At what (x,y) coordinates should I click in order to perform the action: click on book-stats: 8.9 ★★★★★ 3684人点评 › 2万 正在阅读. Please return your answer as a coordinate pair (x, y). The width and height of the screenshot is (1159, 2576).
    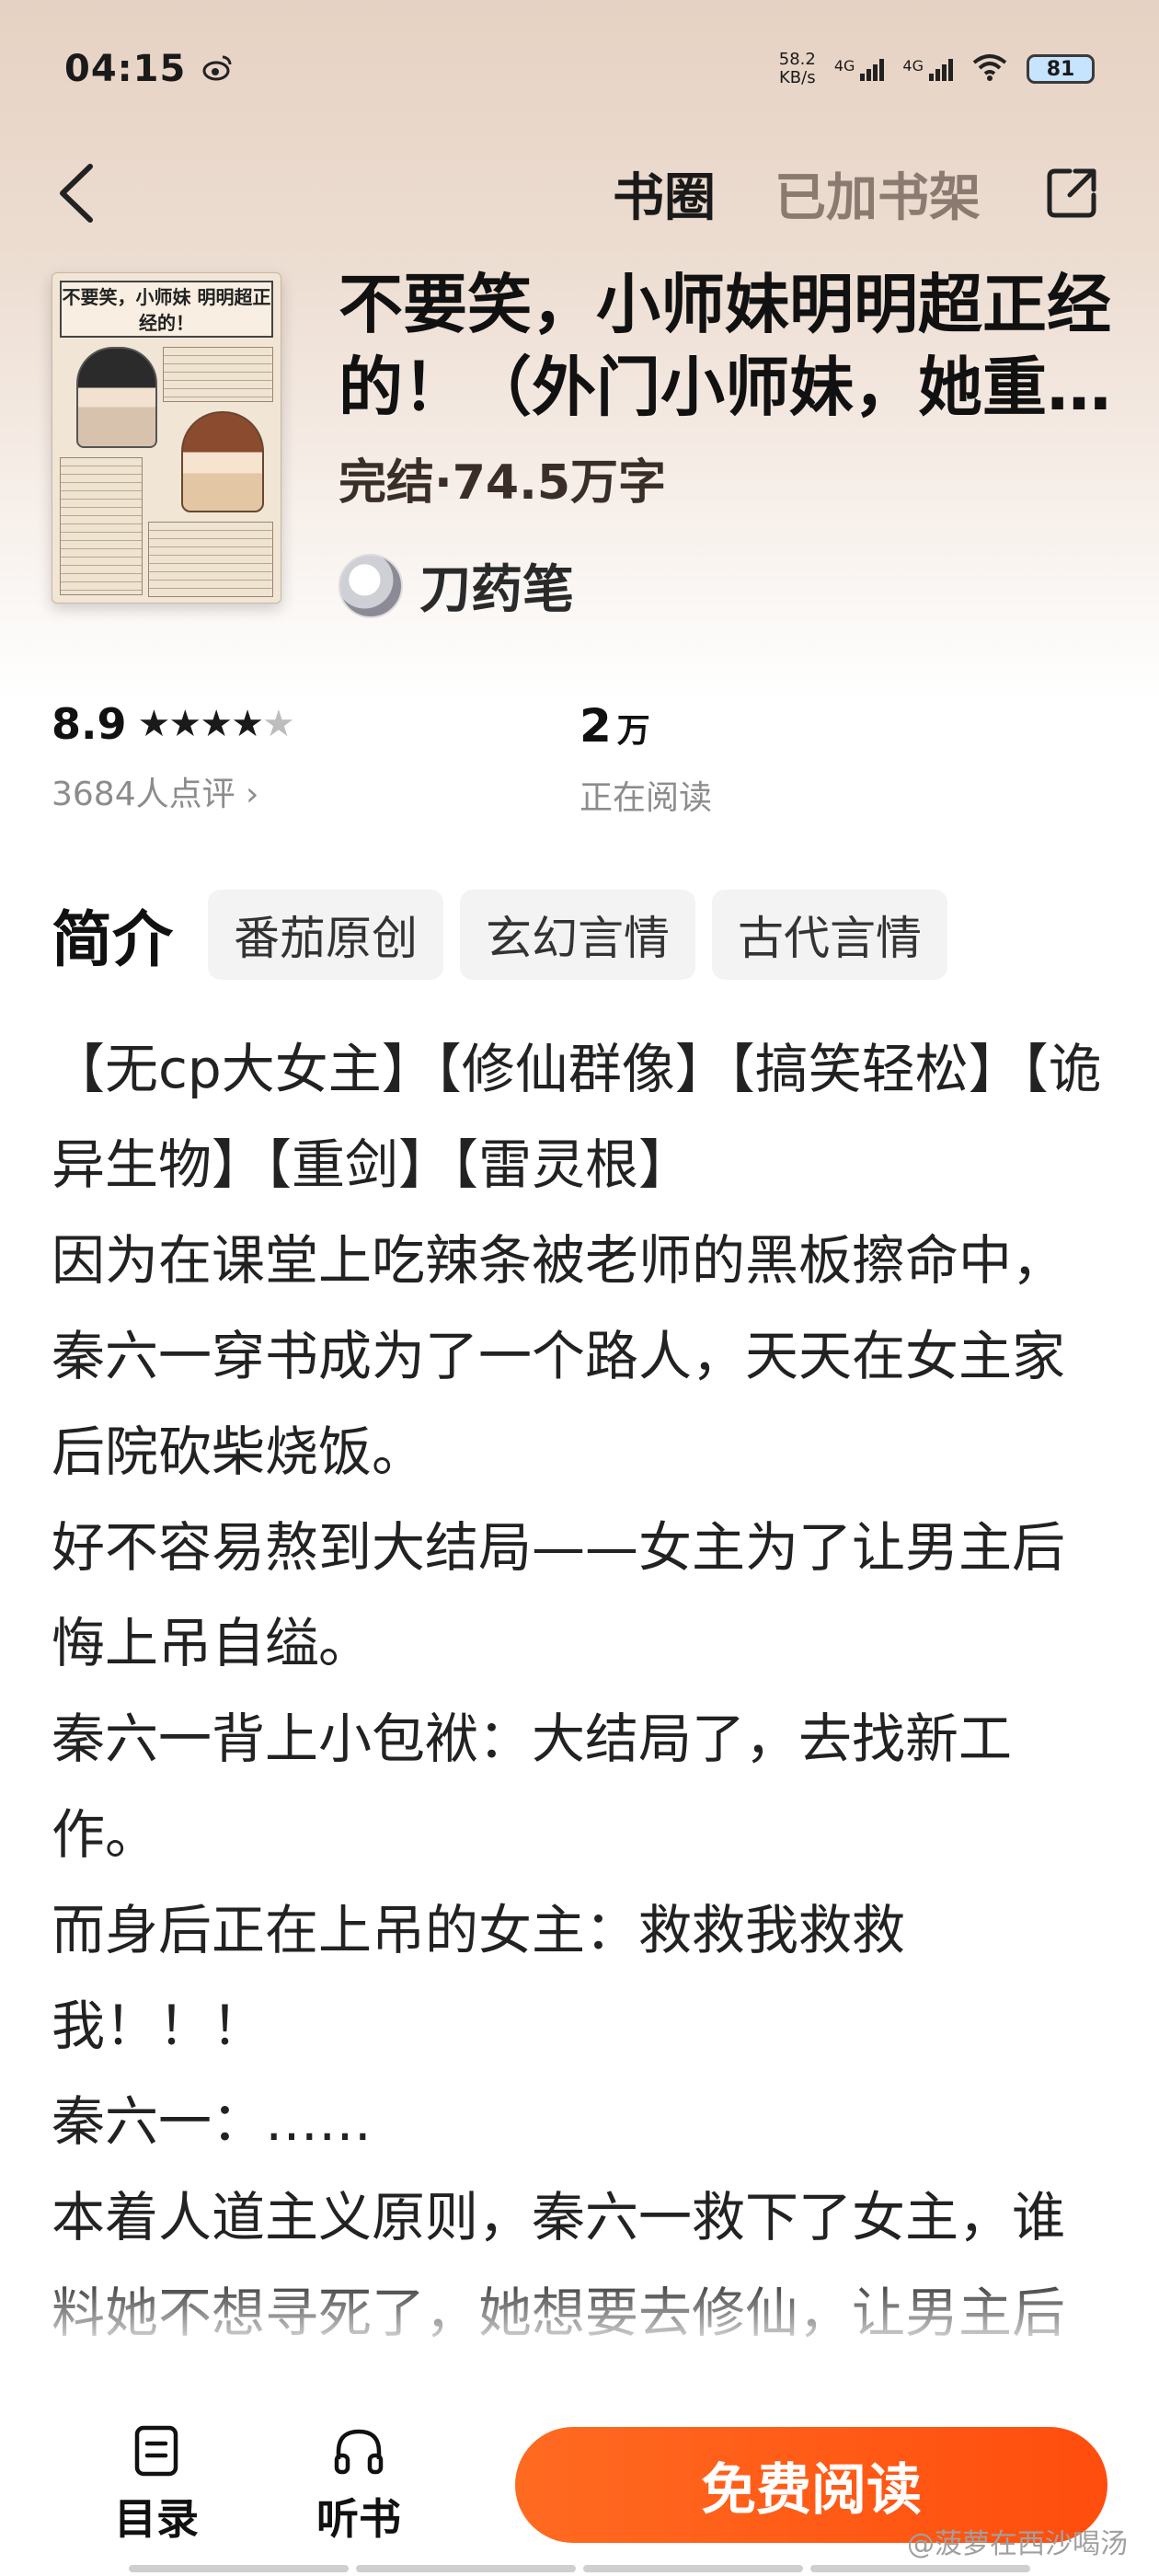
    Looking at the image, I should click on (585, 763).